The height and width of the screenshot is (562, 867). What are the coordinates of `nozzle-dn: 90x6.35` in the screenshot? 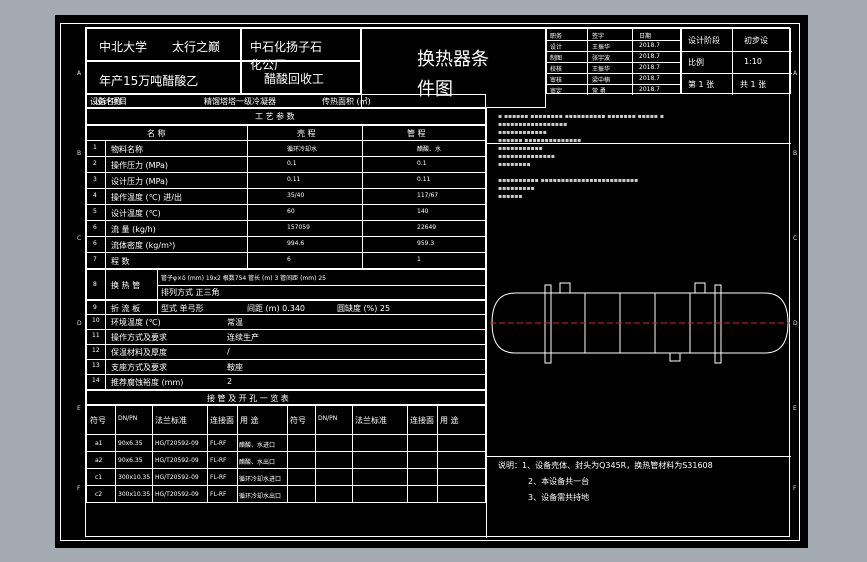 It's located at (130, 443).